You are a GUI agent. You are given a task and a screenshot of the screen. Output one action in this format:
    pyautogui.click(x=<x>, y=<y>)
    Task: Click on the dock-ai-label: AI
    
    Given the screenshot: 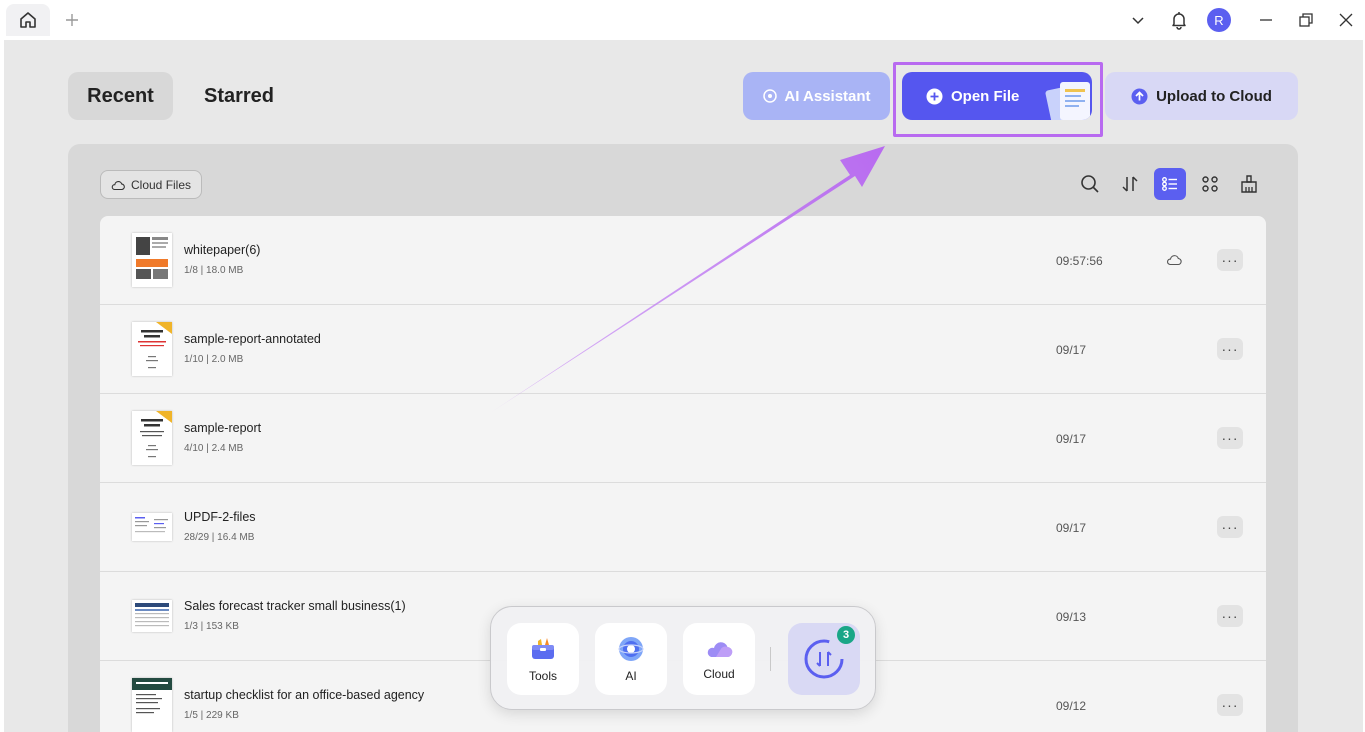 What is the action you would take?
    pyautogui.click(x=631, y=676)
    